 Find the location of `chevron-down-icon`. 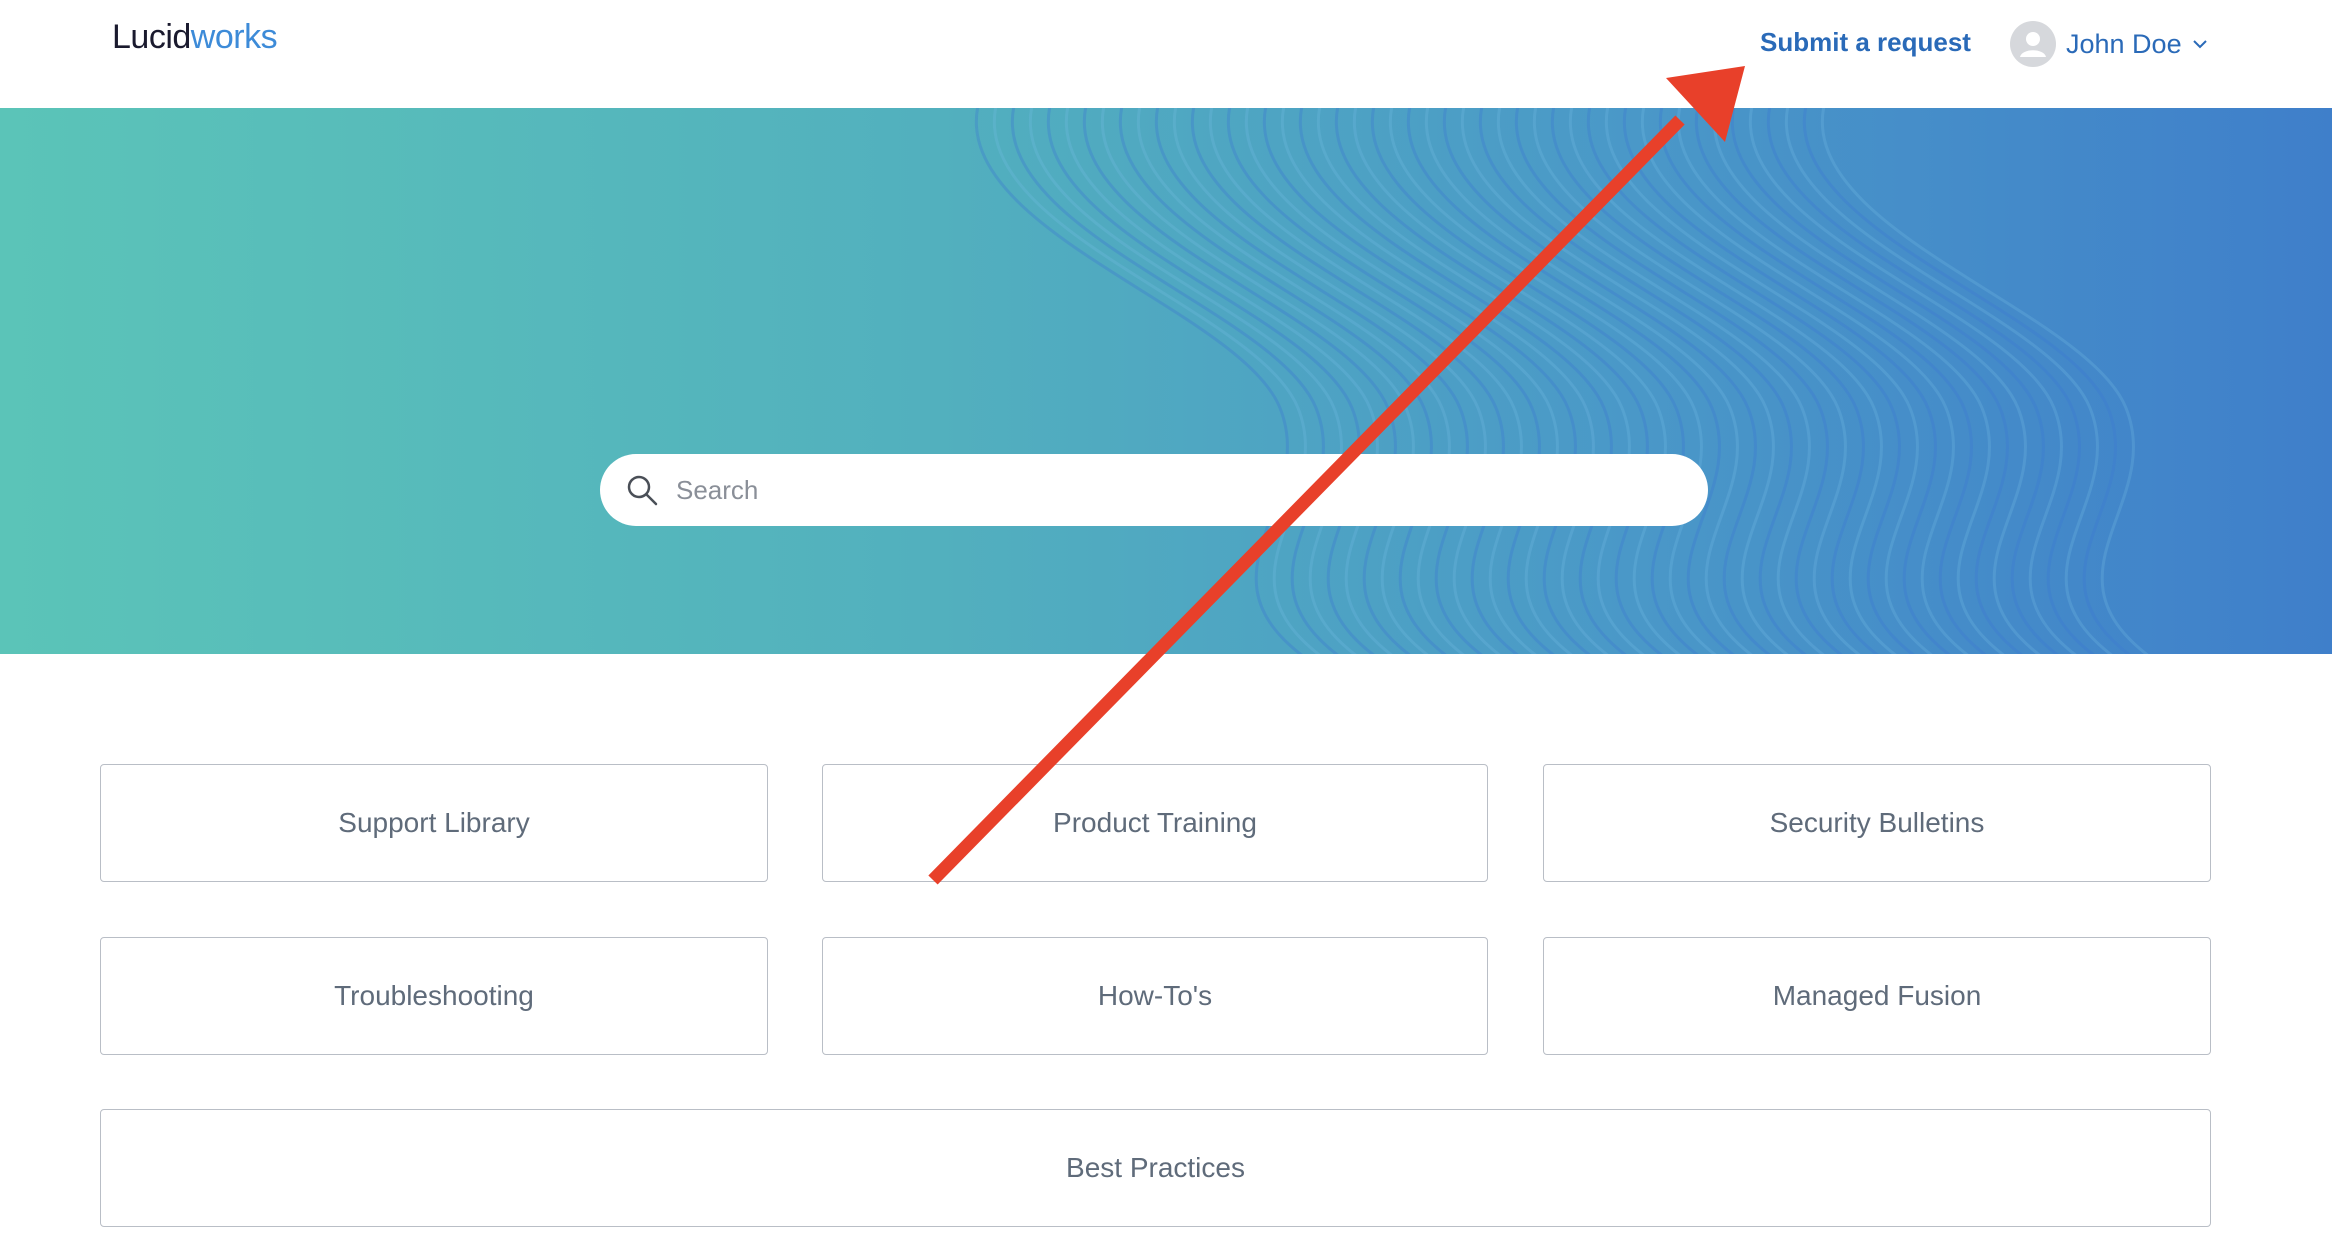

chevron-down-icon is located at coordinates (2199, 44).